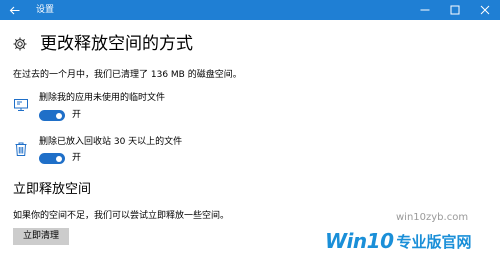  What do you see at coordinates (432, 217) in the screenshot?
I see `watermark-url: win10zyb.com` at bounding box center [432, 217].